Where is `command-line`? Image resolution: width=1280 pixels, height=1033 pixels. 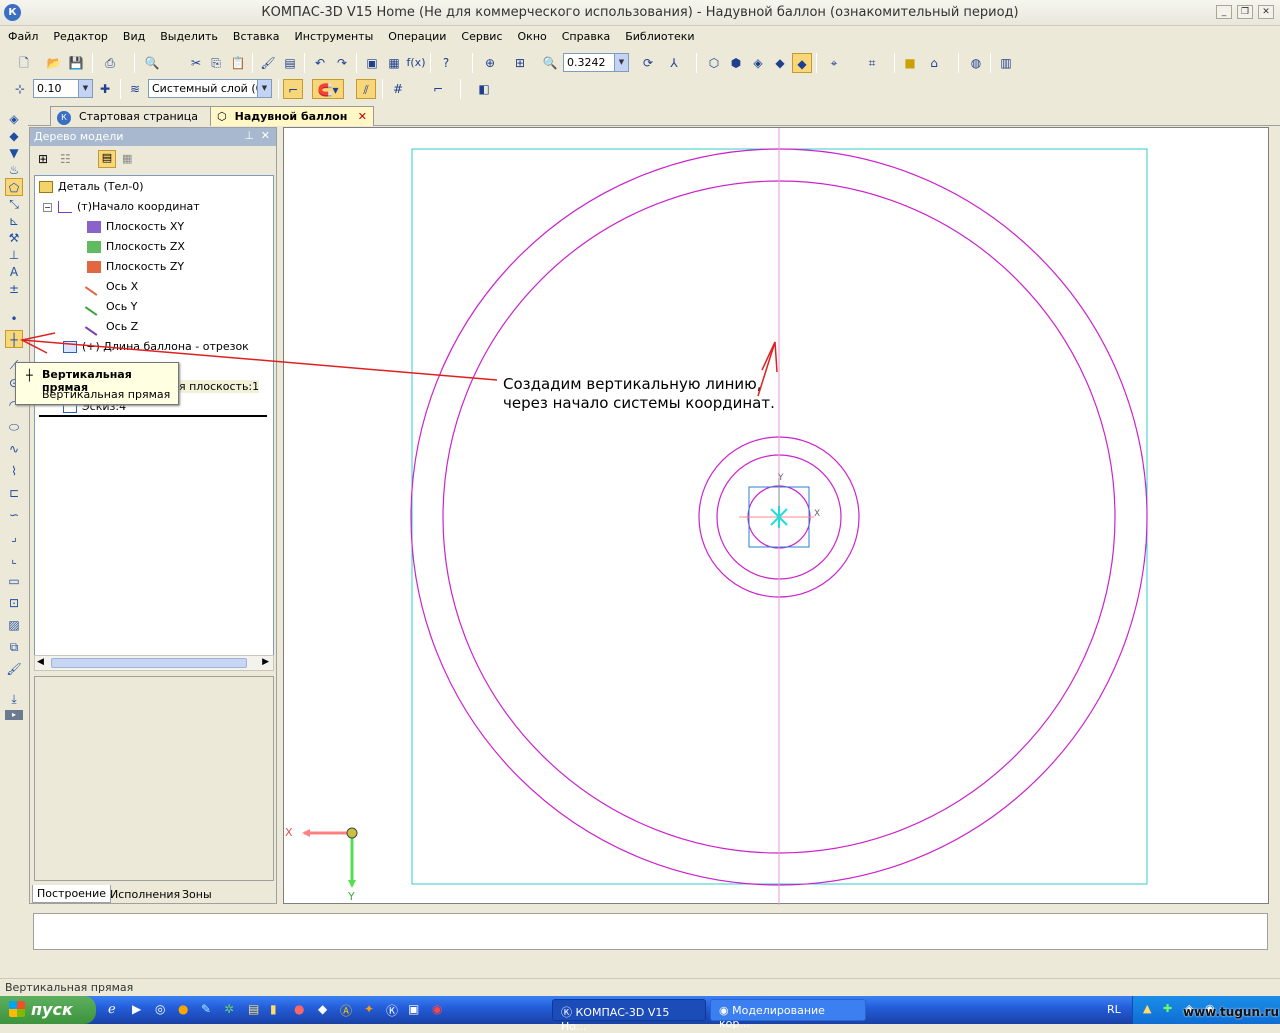
command-line is located at coordinates (650, 931).